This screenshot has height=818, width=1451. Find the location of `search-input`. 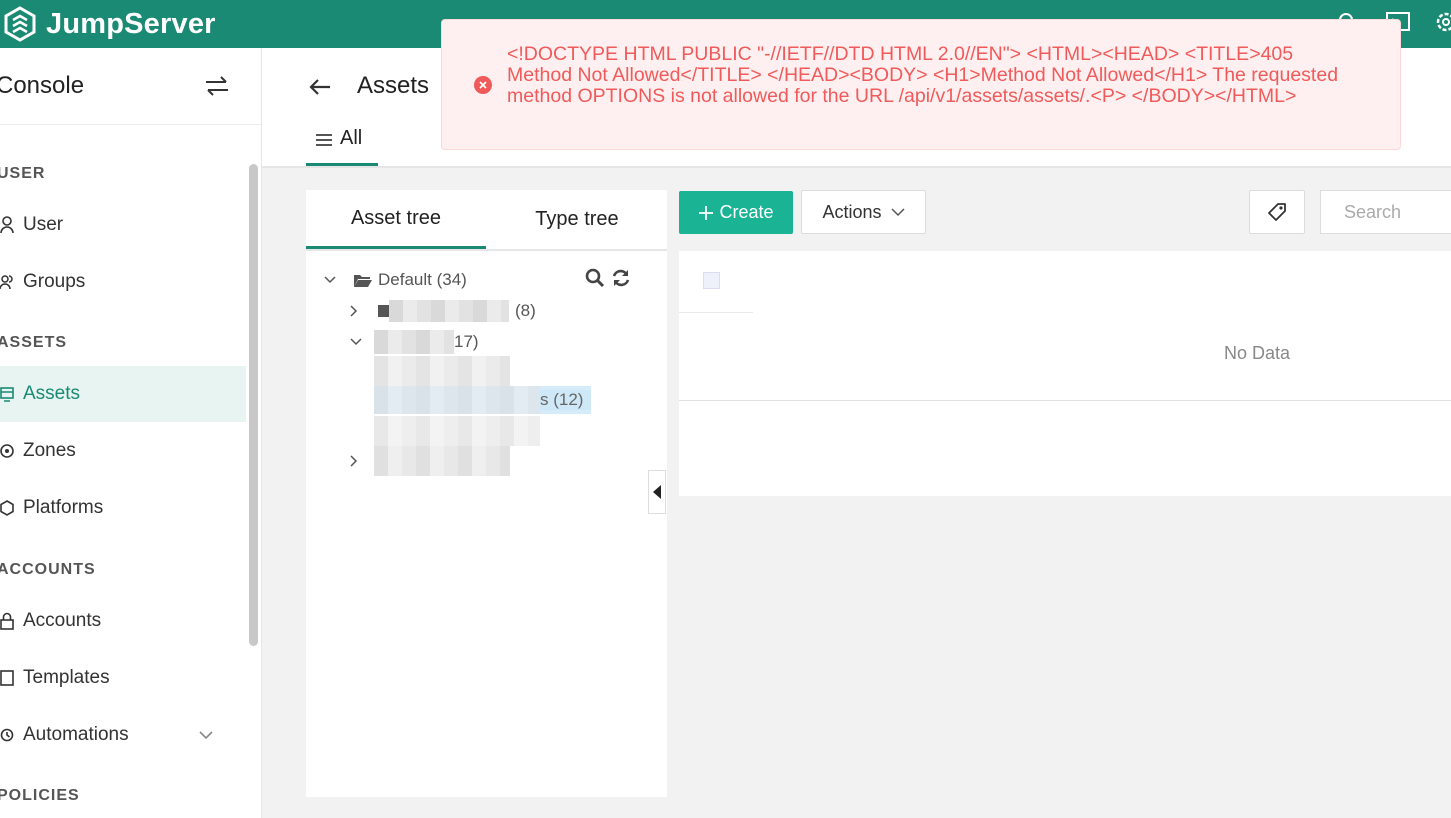

search-input is located at coordinates (1385, 212).